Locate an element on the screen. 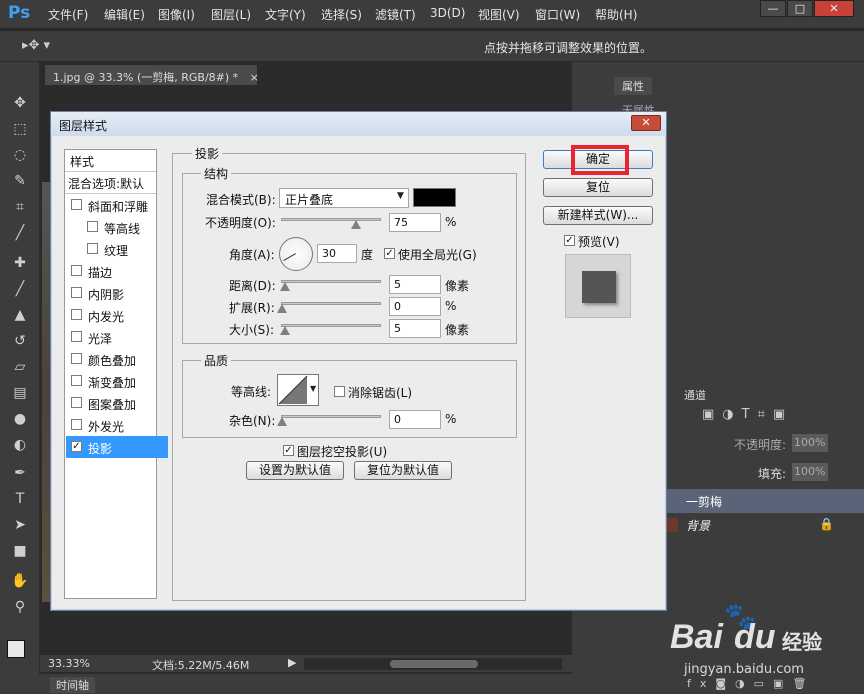  layer-row-selected: 一剪梅 is located at coordinates (764, 501).